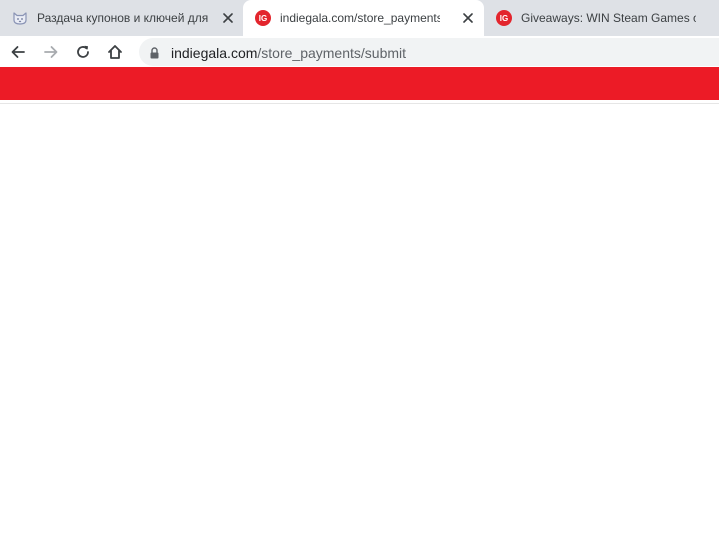 The width and height of the screenshot is (719, 536). I want to click on lock-icon, so click(154, 52).